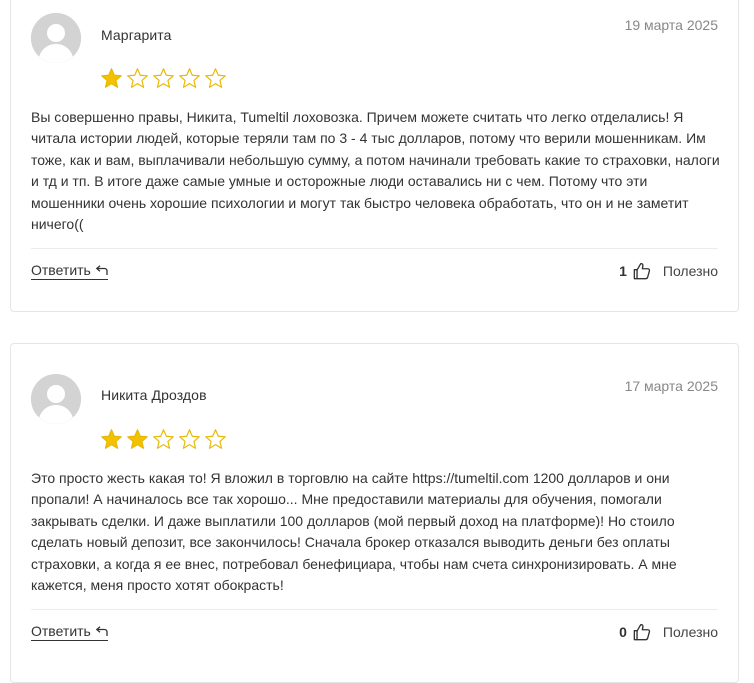 The height and width of the screenshot is (683, 754). What do you see at coordinates (671, 25) in the screenshot?
I see `review-date: 19 марта 2025` at bounding box center [671, 25].